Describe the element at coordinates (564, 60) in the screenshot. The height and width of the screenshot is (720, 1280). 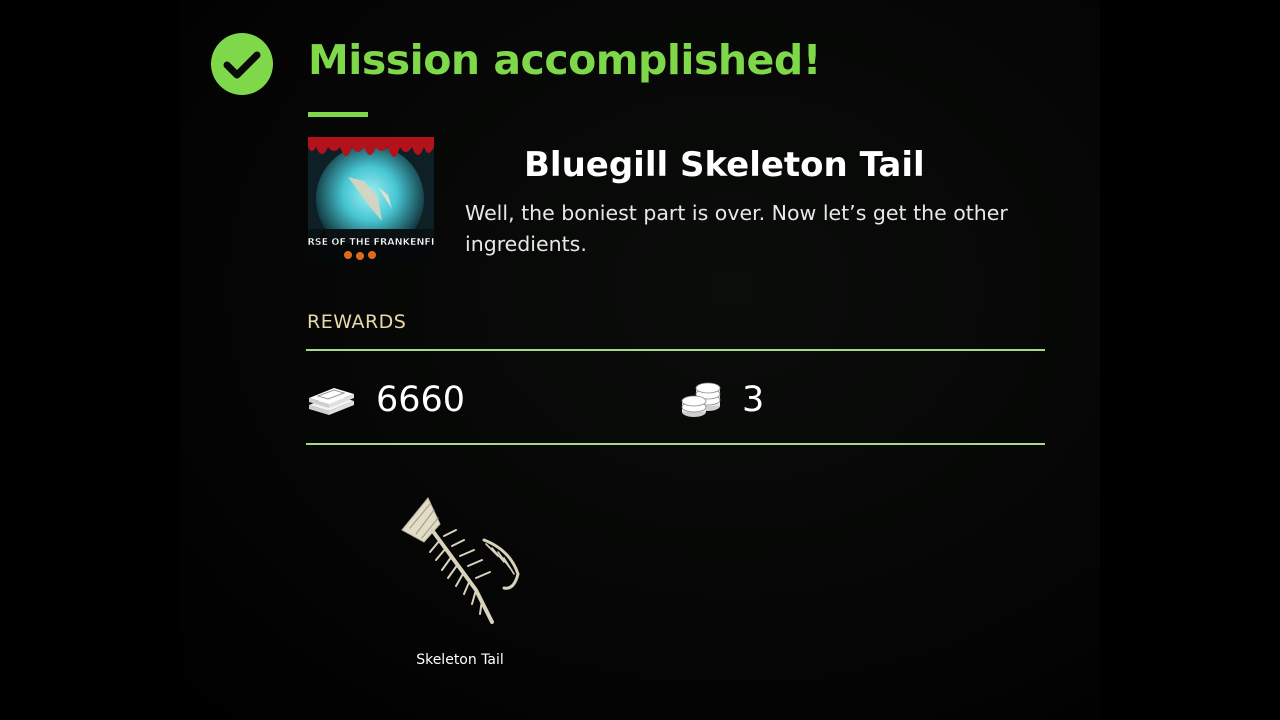
I see `page-title: Mission accomplished!` at that location.